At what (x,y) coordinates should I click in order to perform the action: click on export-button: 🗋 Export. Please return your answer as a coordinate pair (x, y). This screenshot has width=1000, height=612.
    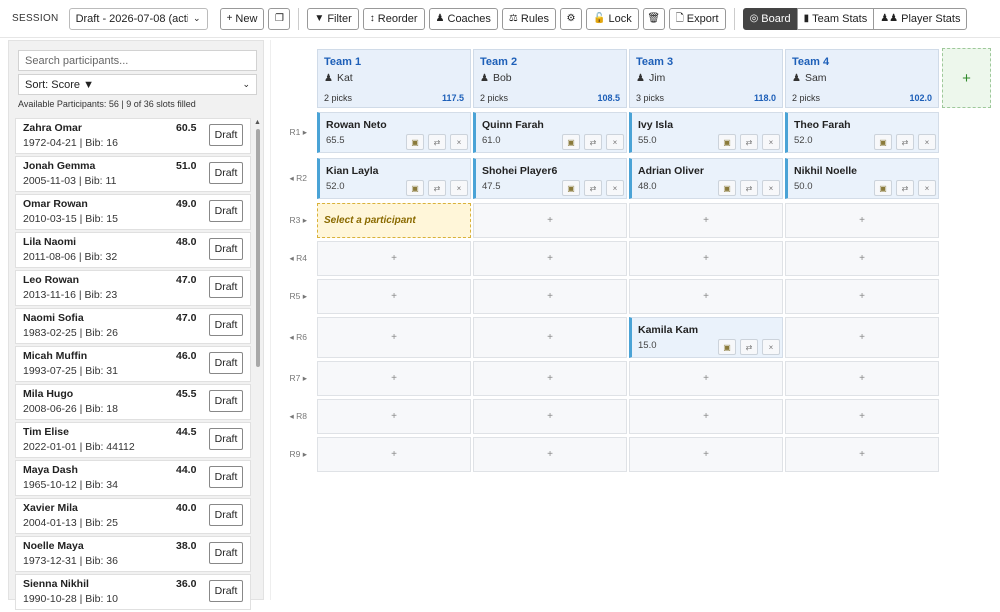
    Looking at the image, I should click on (697, 18).